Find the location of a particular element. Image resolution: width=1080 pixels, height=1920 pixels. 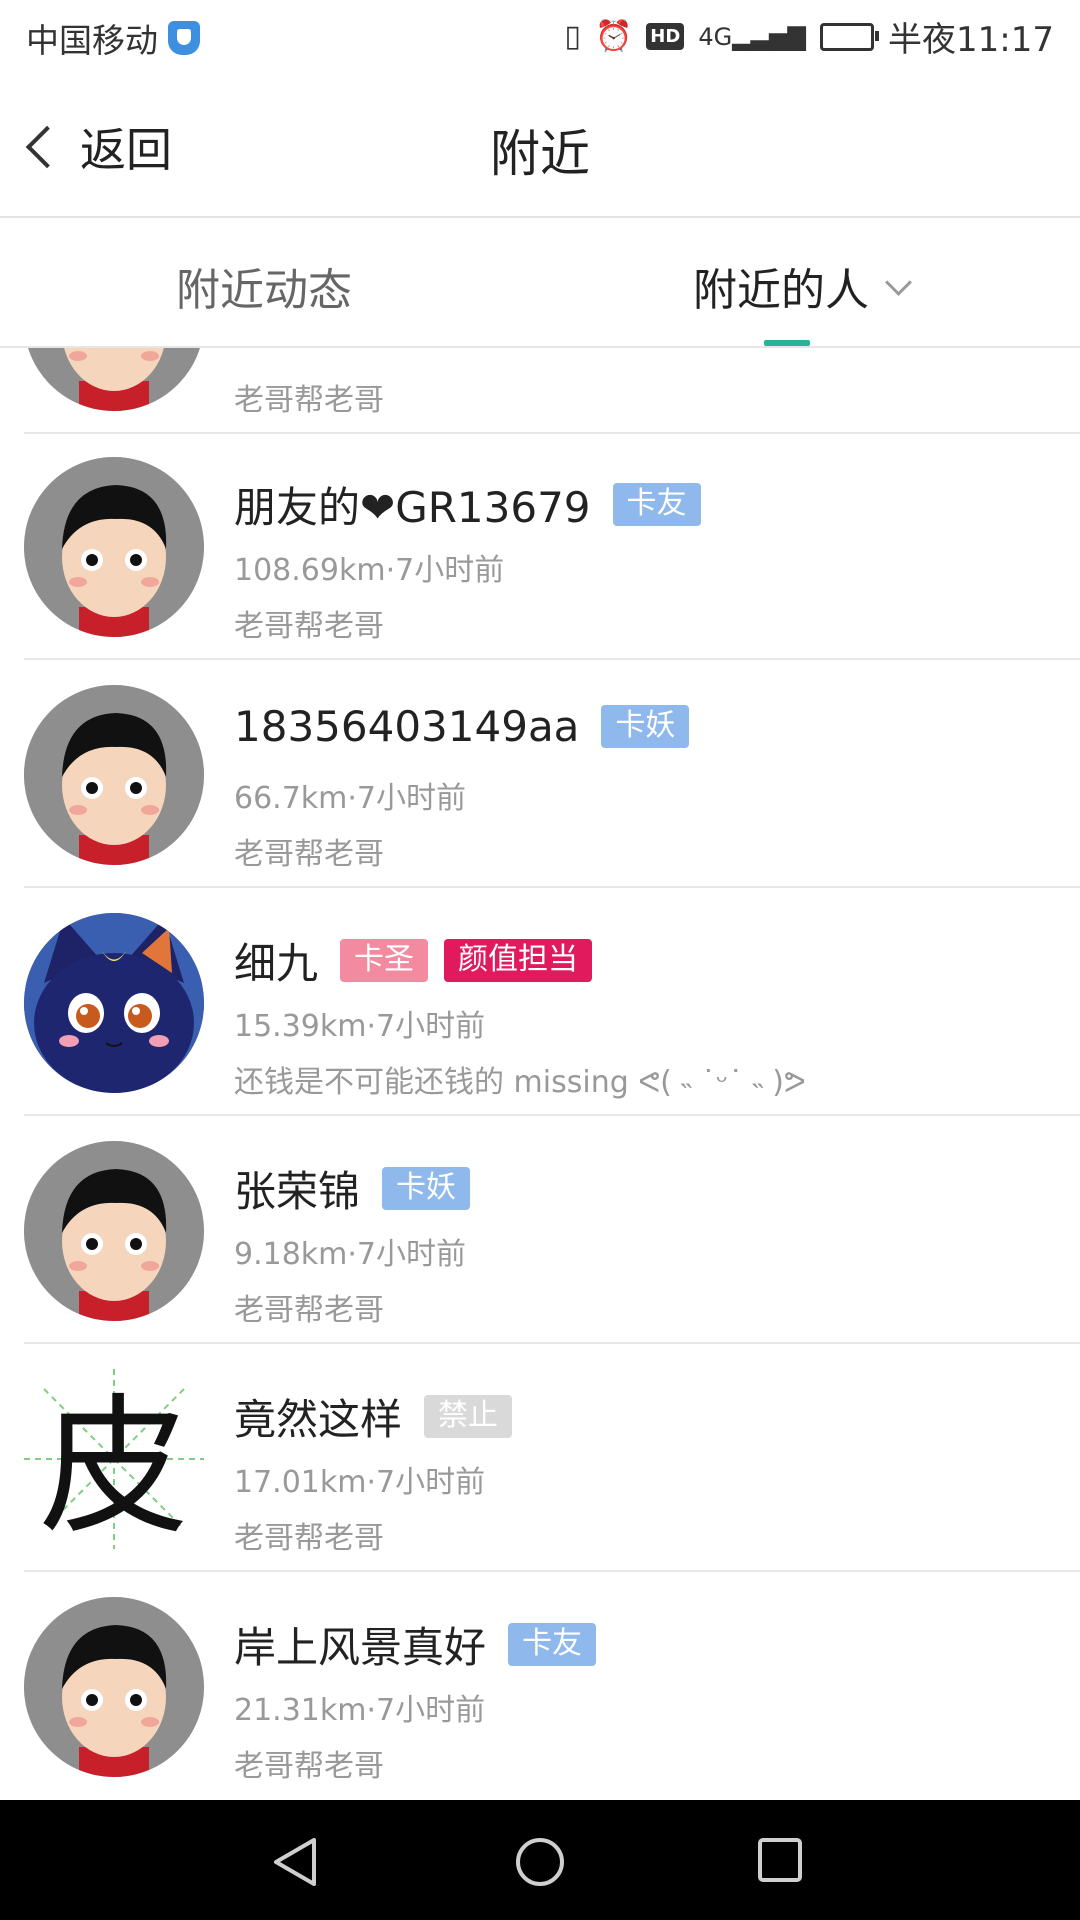

status-time: 半夜11:17 is located at coordinates (971, 40).